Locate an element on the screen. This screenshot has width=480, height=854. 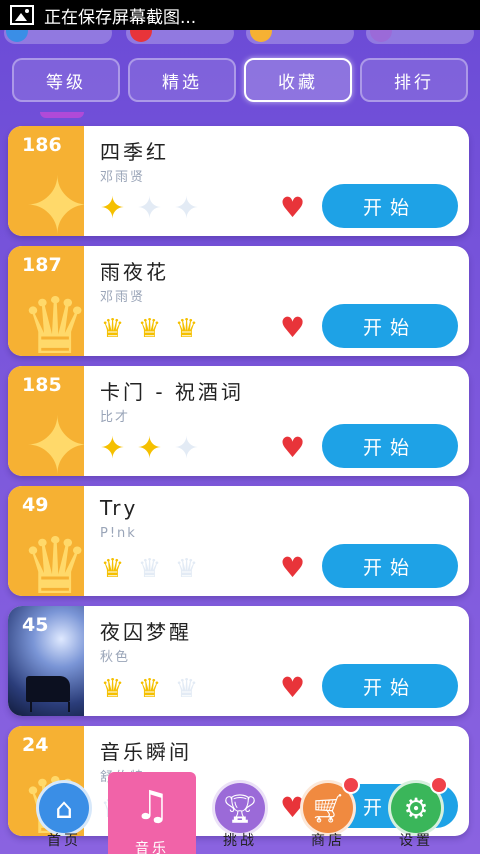
tab-featured: 精选 is located at coordinates (182, 80).